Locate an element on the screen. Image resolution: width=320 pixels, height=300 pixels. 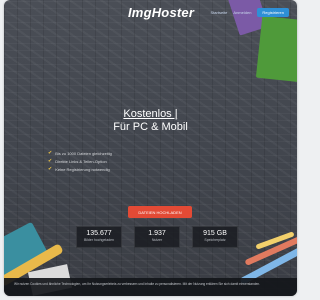
feature-text: Bis zu 1000 Dateien gleichzeitig is located at coordinates (83, 153).